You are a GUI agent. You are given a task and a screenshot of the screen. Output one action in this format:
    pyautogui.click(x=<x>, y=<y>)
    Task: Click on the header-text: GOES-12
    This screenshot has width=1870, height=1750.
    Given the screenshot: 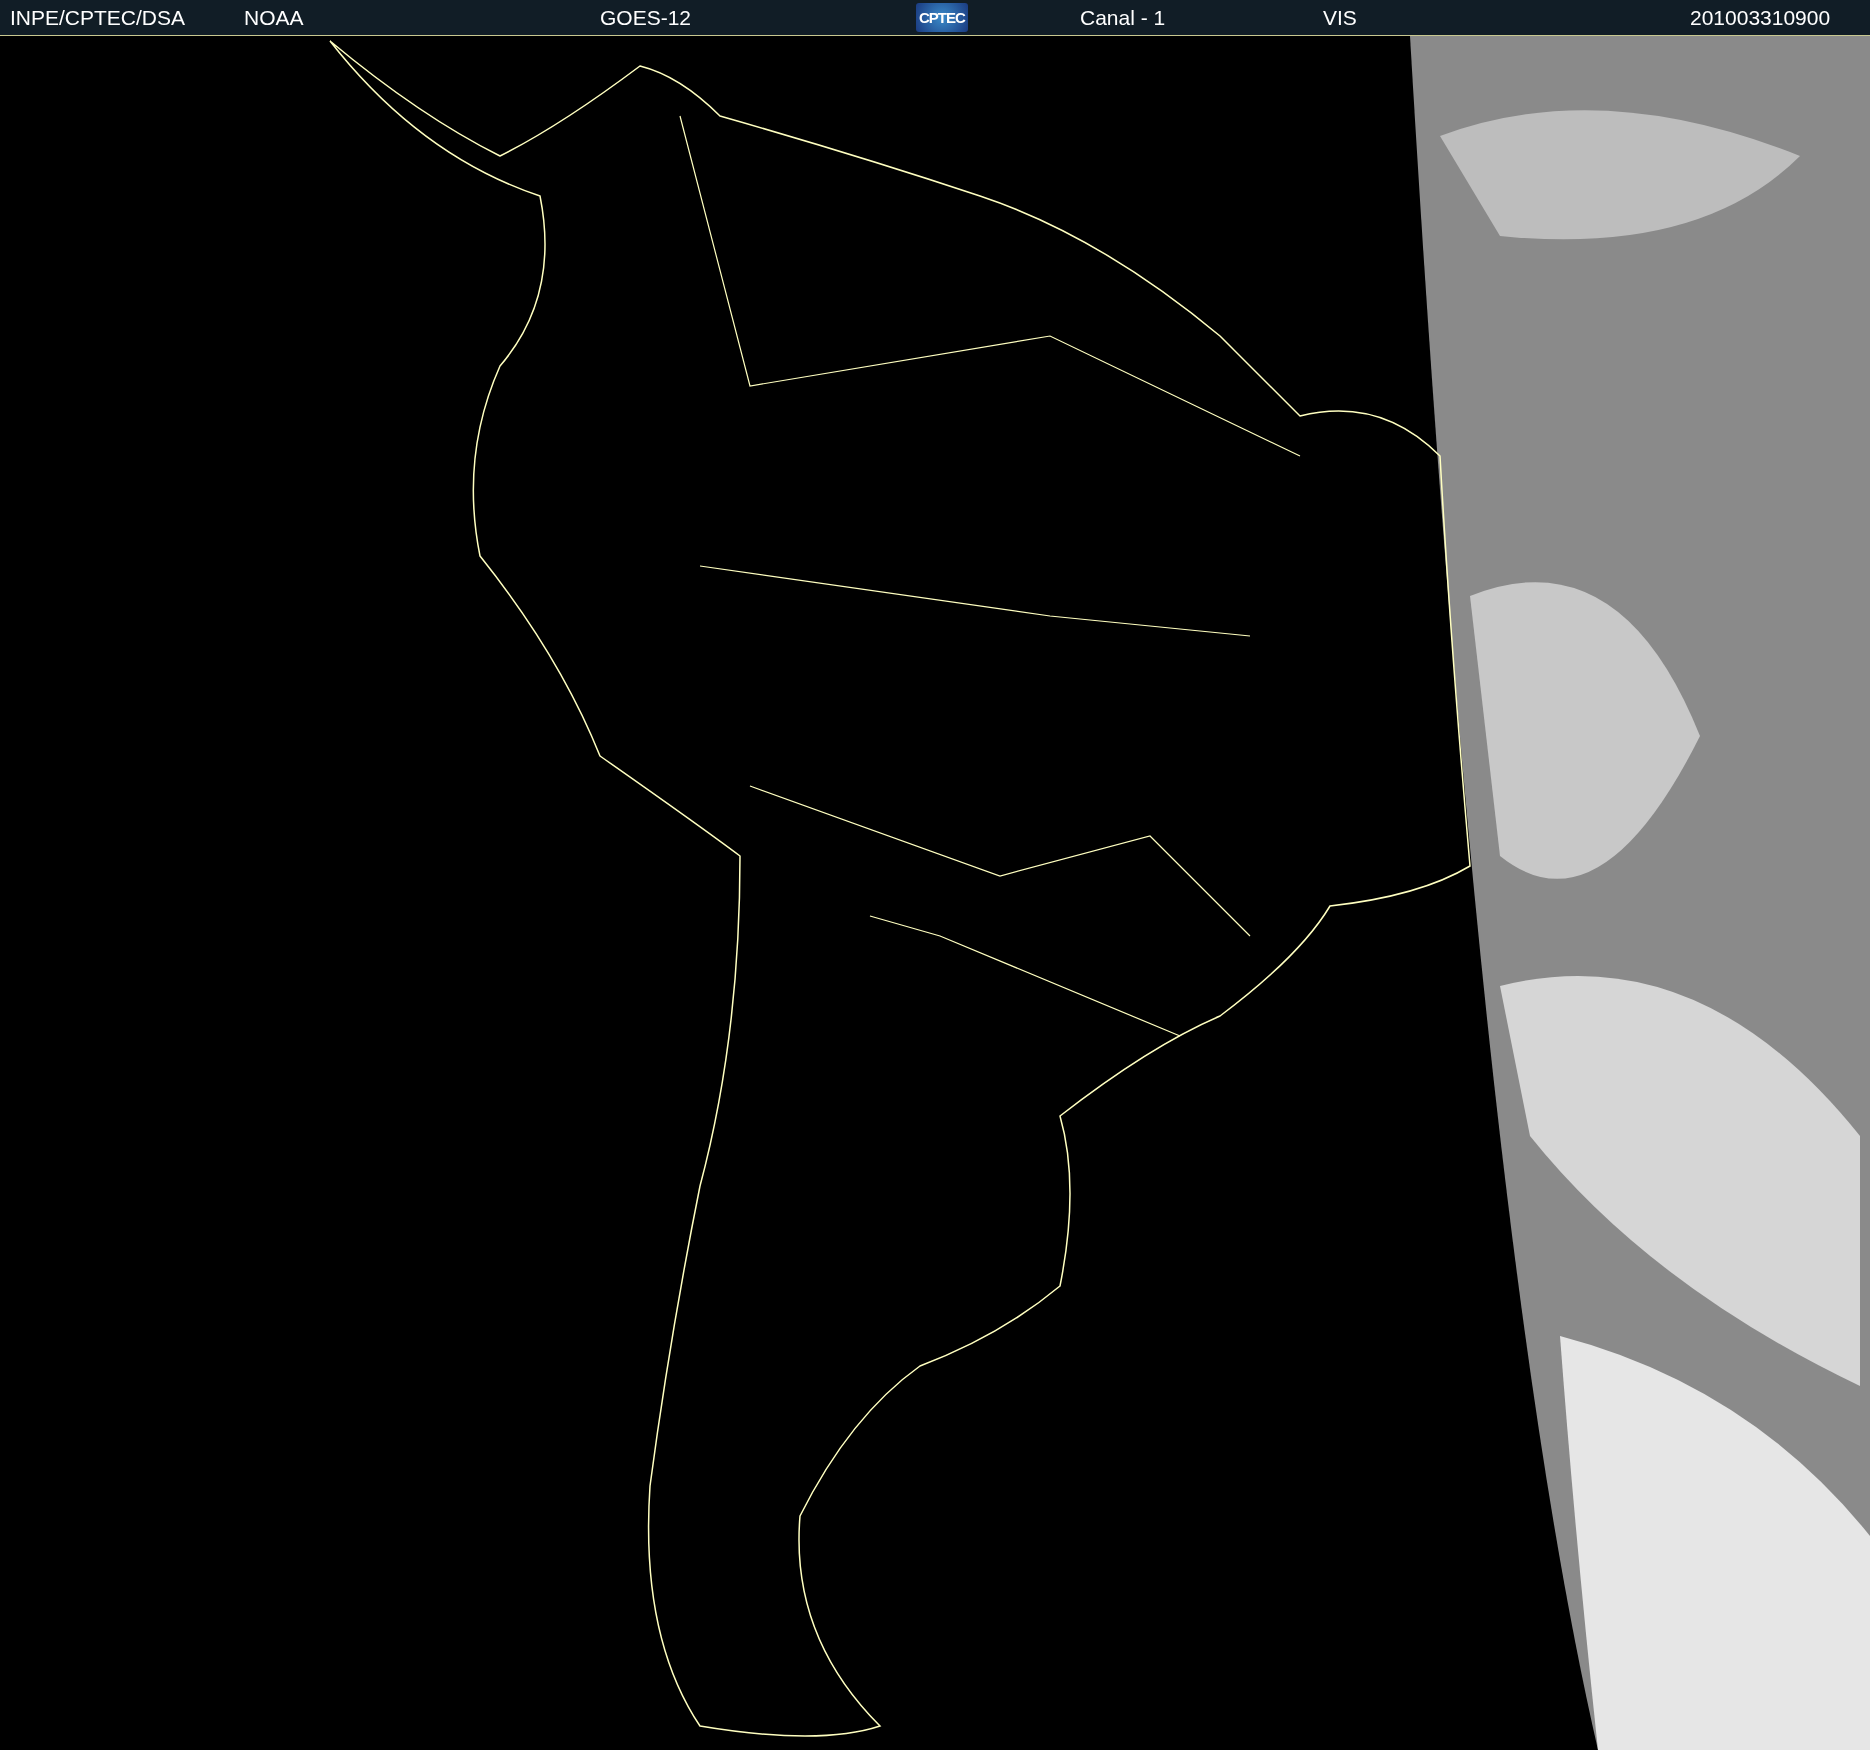 What is the action you would take?
    pyautogui.click(x=646, y=17)
    